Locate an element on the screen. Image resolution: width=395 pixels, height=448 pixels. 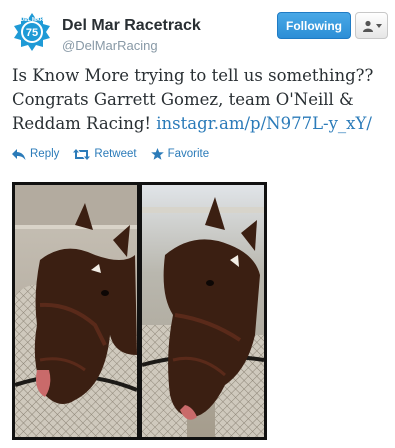
tweet-link: instagr.am/p/N977L-y_xY/ is located at coordinates (264, 123).